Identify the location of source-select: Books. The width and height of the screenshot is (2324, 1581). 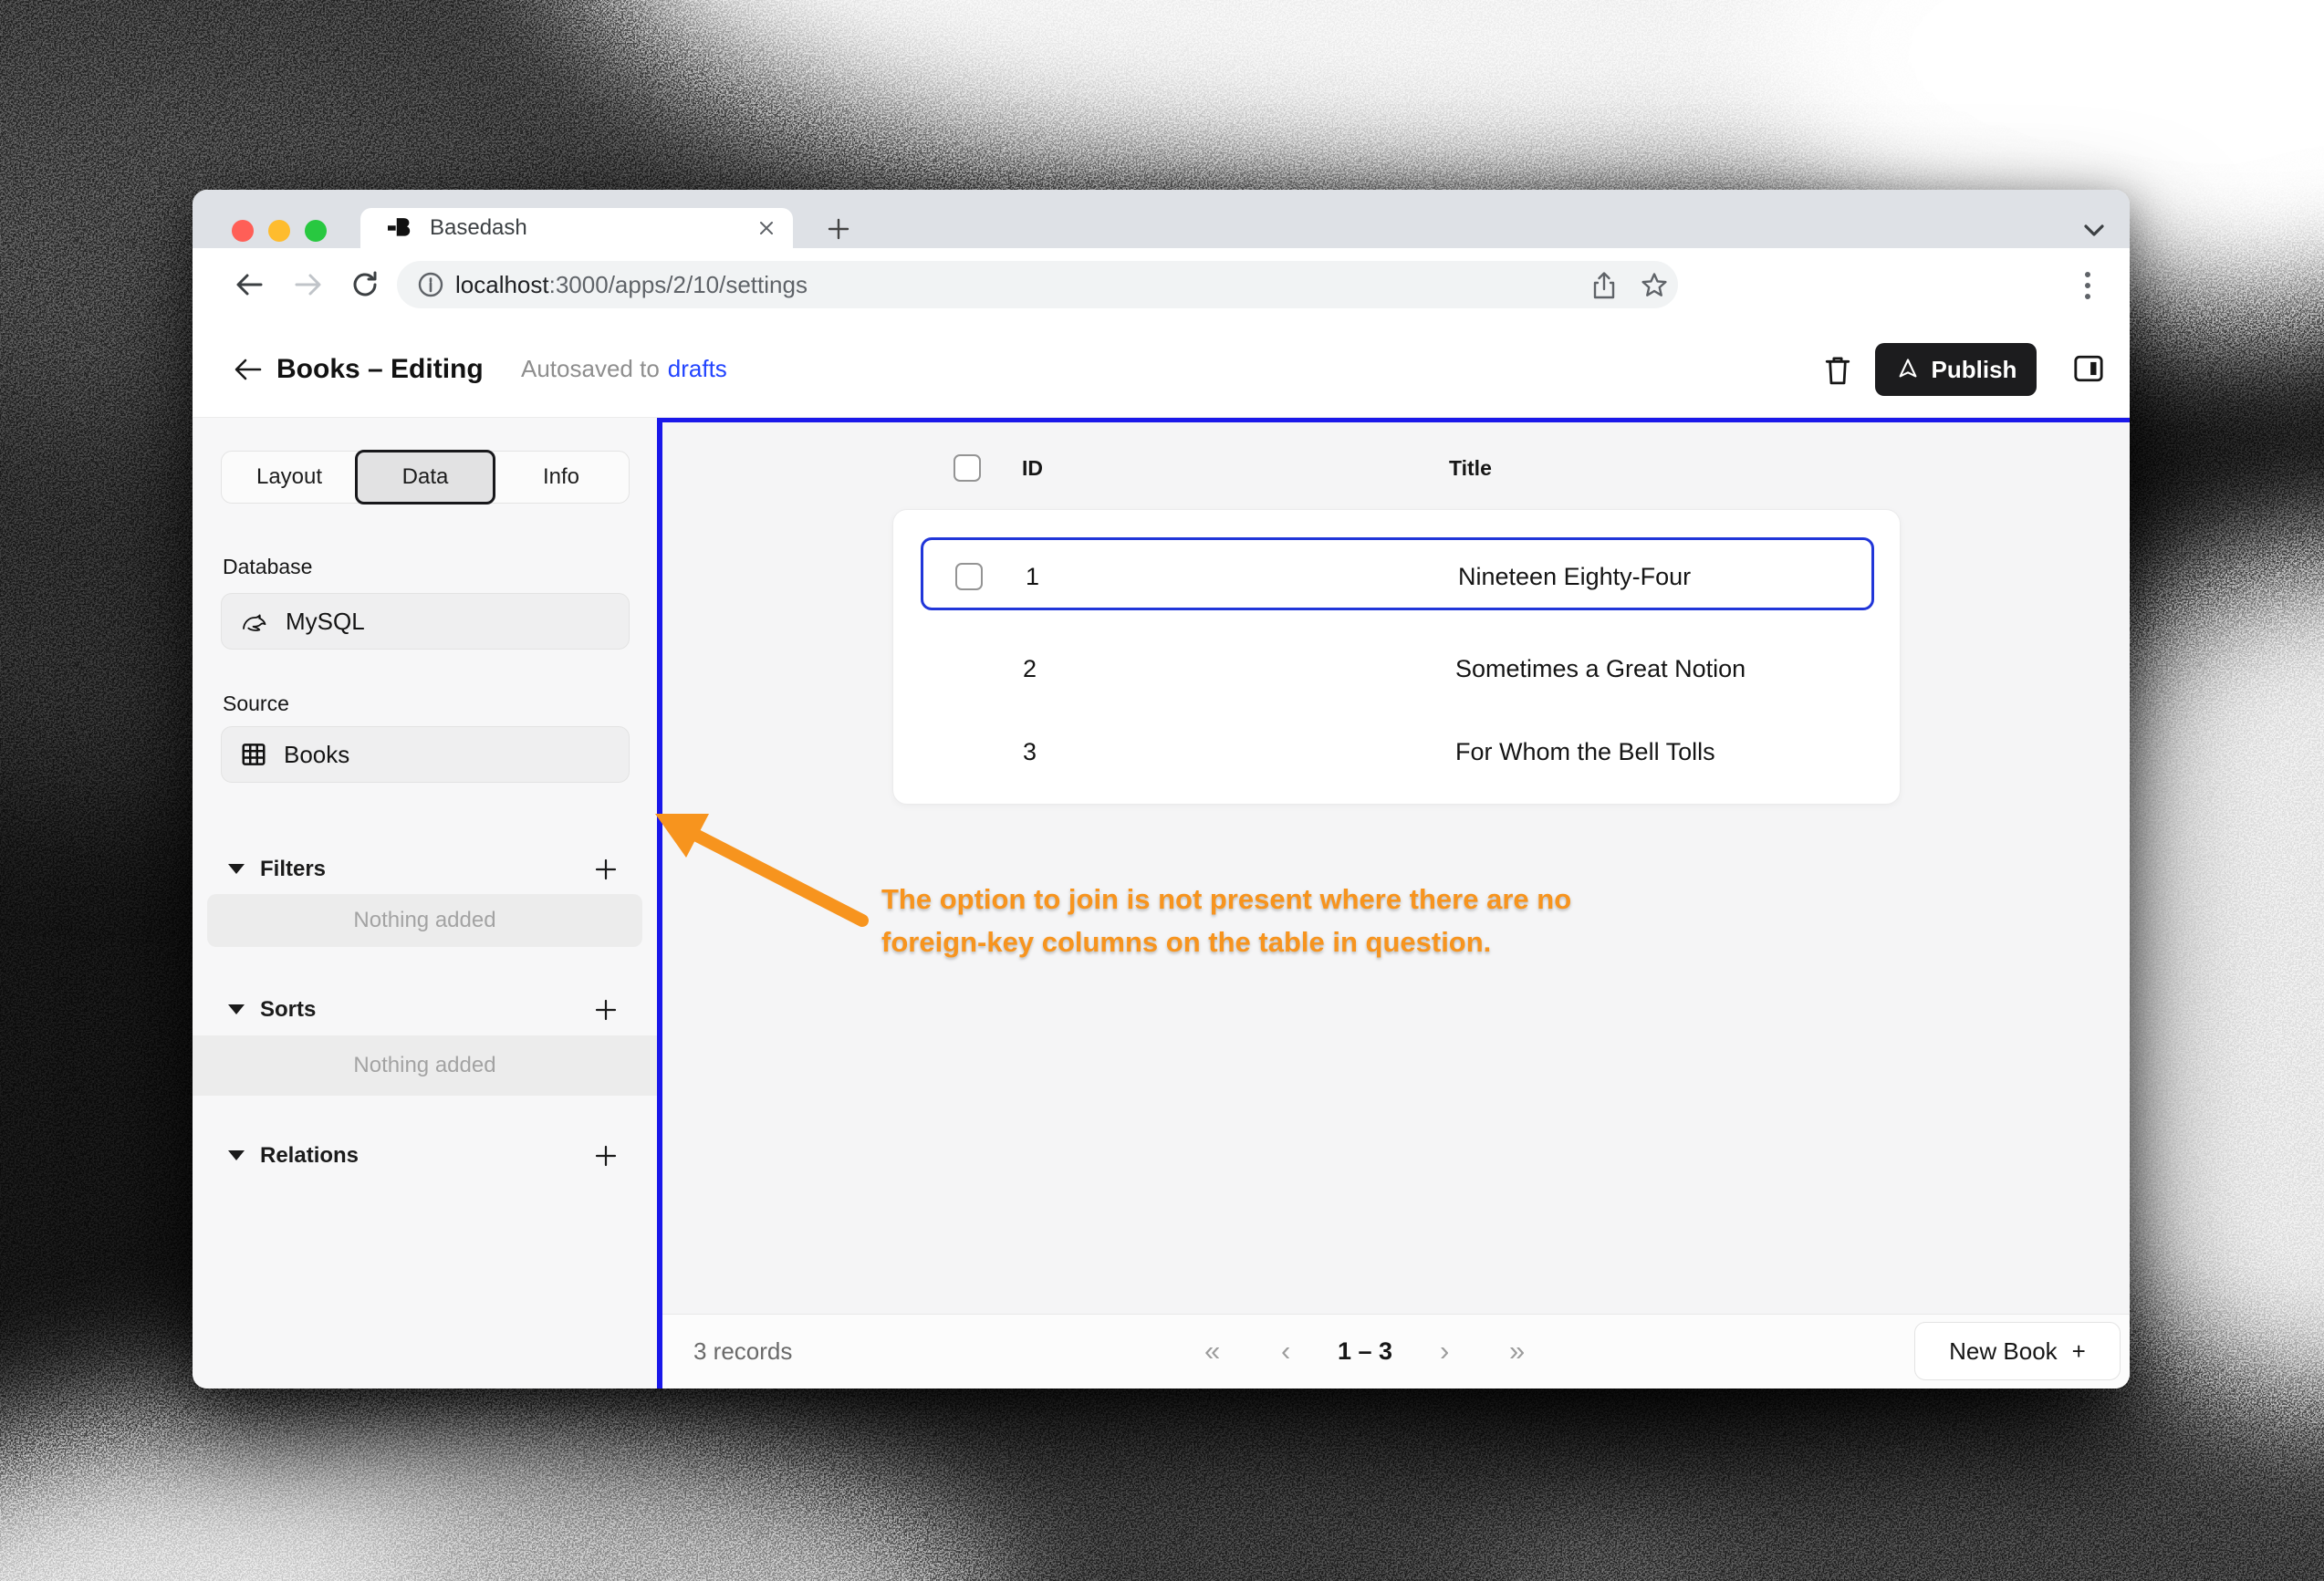
(425, 754).